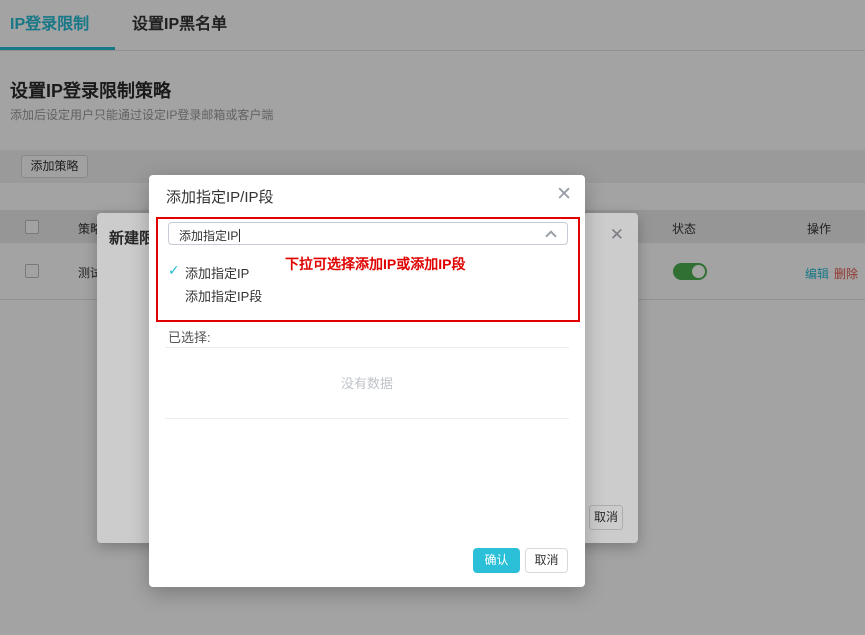  What do you see at coordinates (174, 270) in the screenshot?
I see `check-icon: ✓` at bounding box center [174, 270].